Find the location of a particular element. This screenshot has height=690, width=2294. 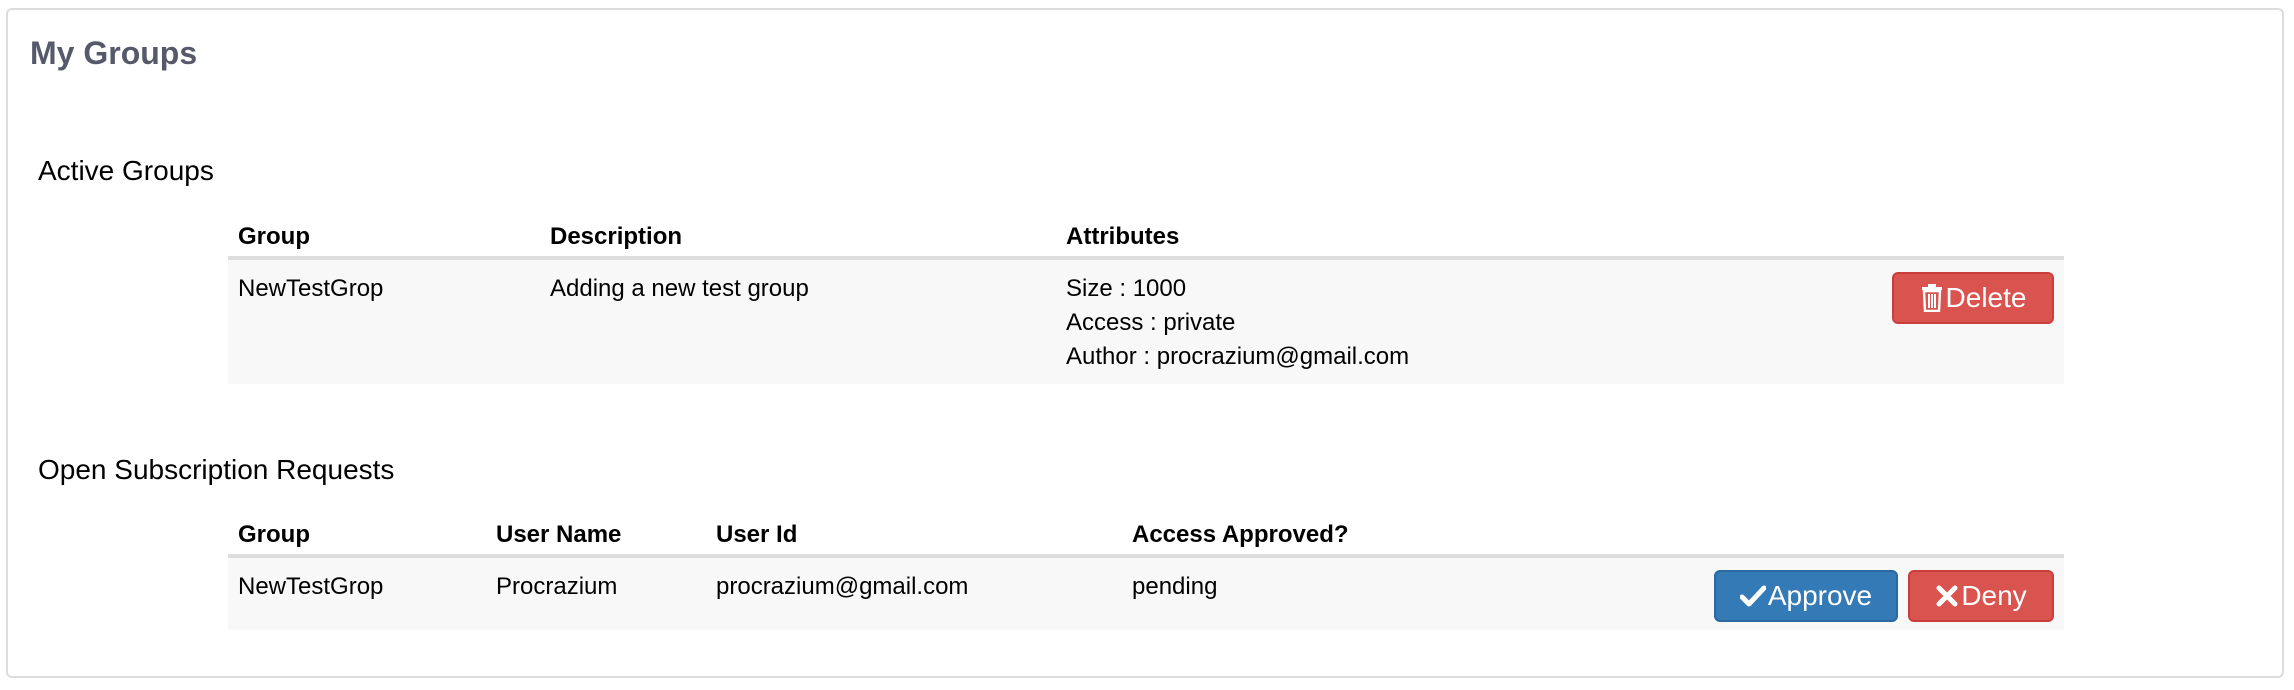

header-user-id: User Id is located at coordinates (757, 534).